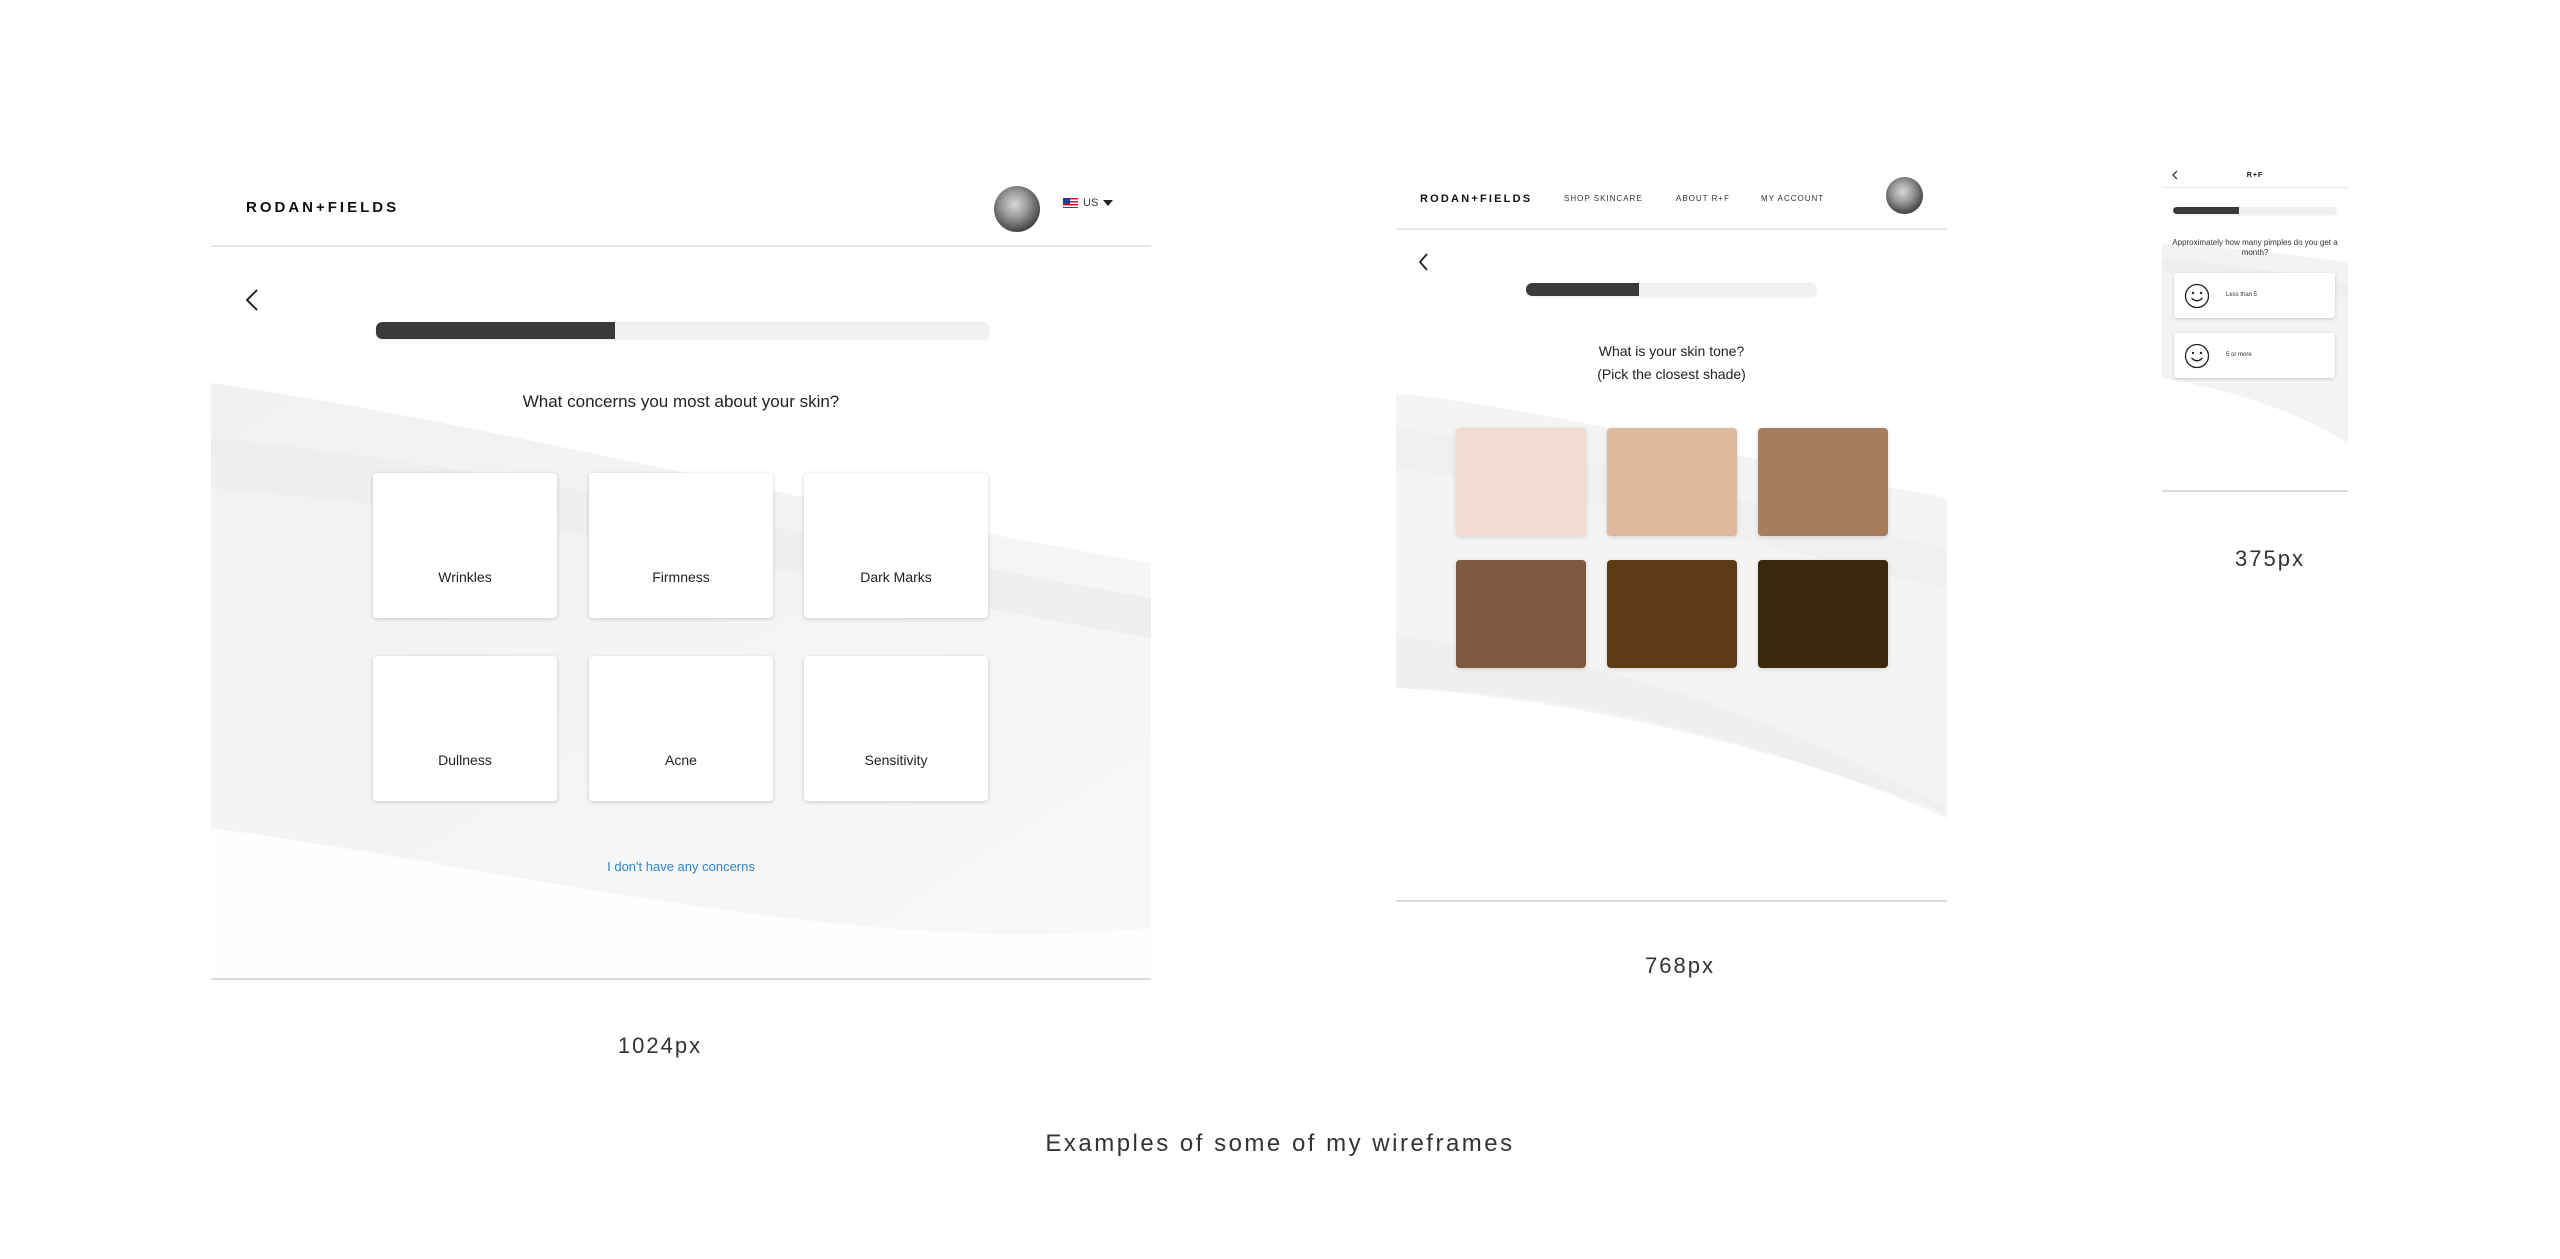 Image resolution: width=2560 pixels, height=1259 pixels. What do you see at coordinates (681, 207) in the screenshot?
I see `site-header: RODAN+FIELDS US` at bounding box center [681, 207].